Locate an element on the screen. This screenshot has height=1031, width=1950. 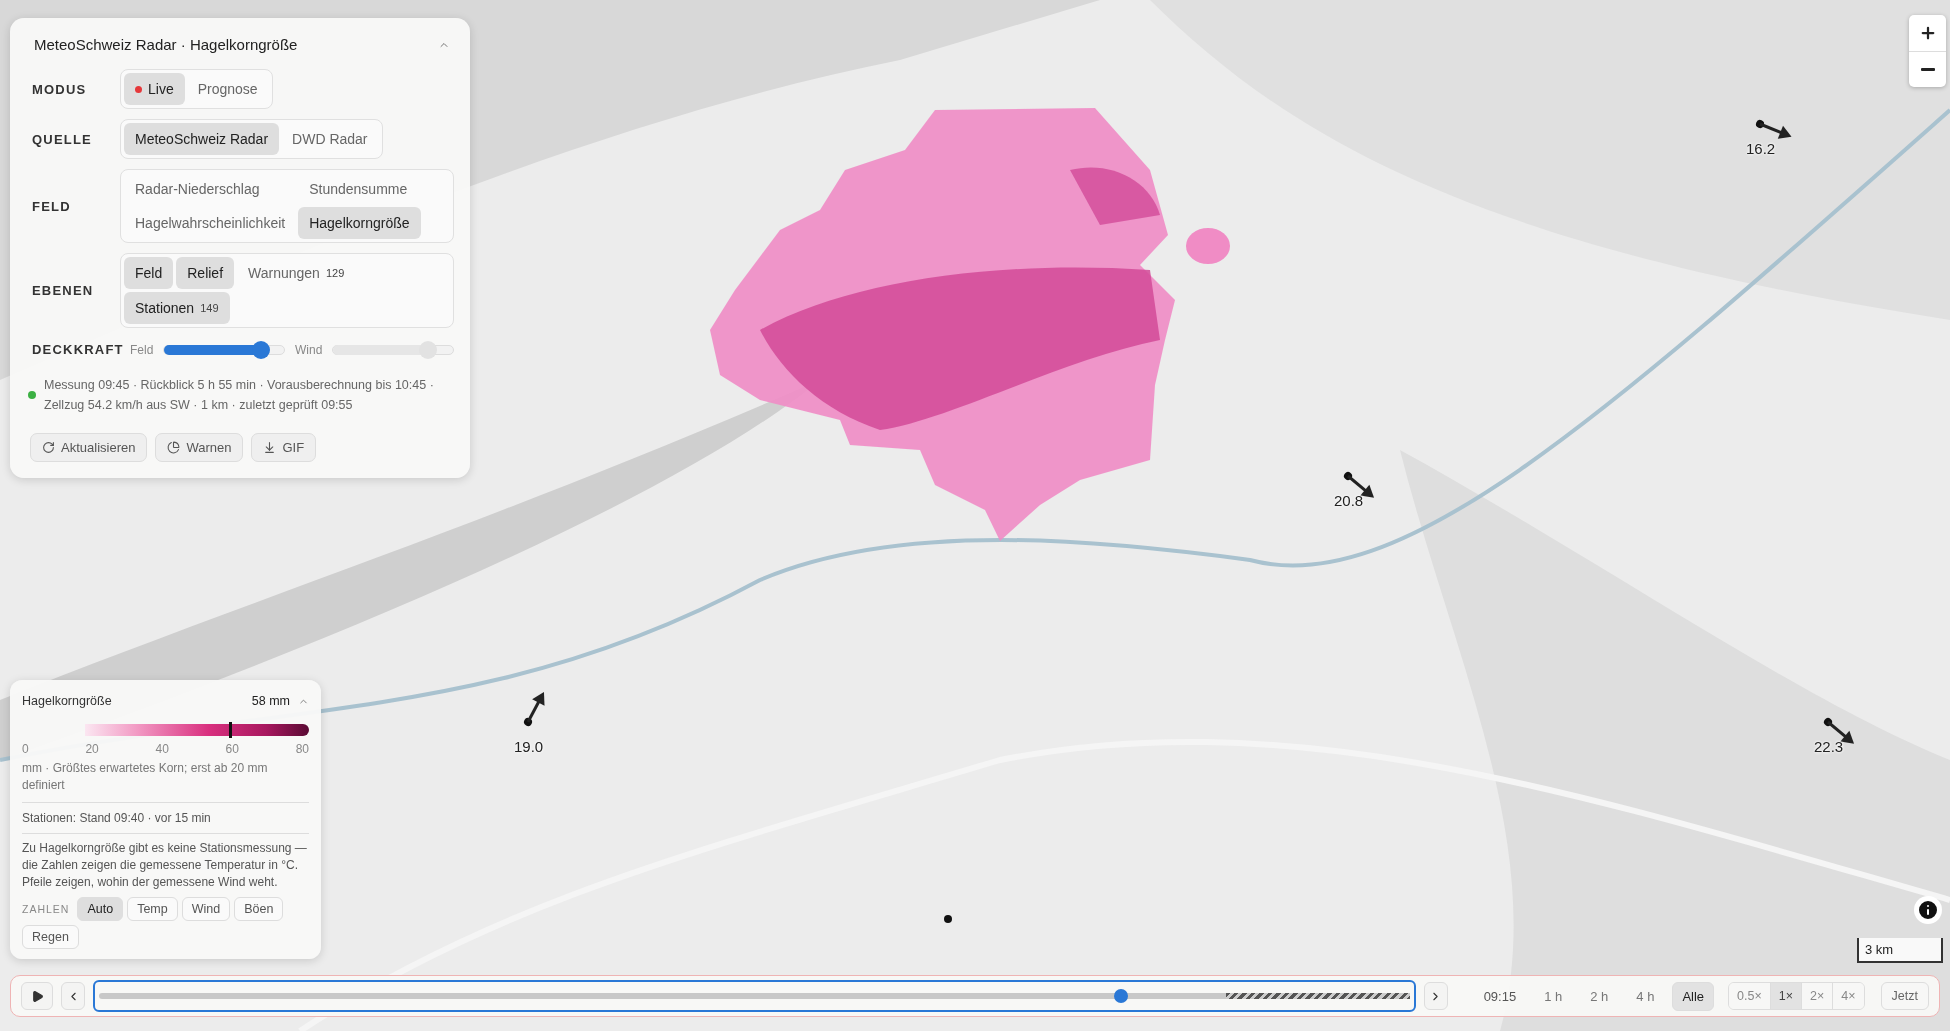
panel-title: MeteoSchweiz Radar · Hagelkorngröße is located at coordinates (166, 44).